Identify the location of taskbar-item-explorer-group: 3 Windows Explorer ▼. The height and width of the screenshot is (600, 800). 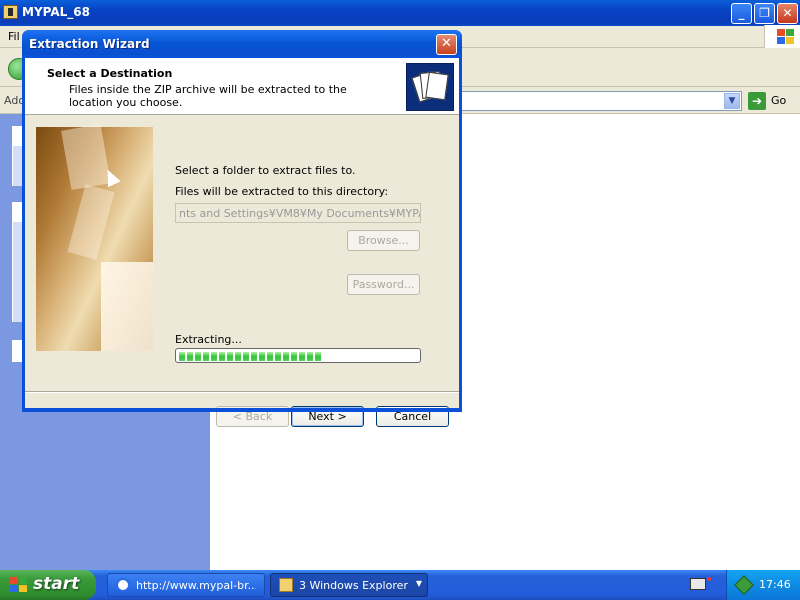
(349, 585).